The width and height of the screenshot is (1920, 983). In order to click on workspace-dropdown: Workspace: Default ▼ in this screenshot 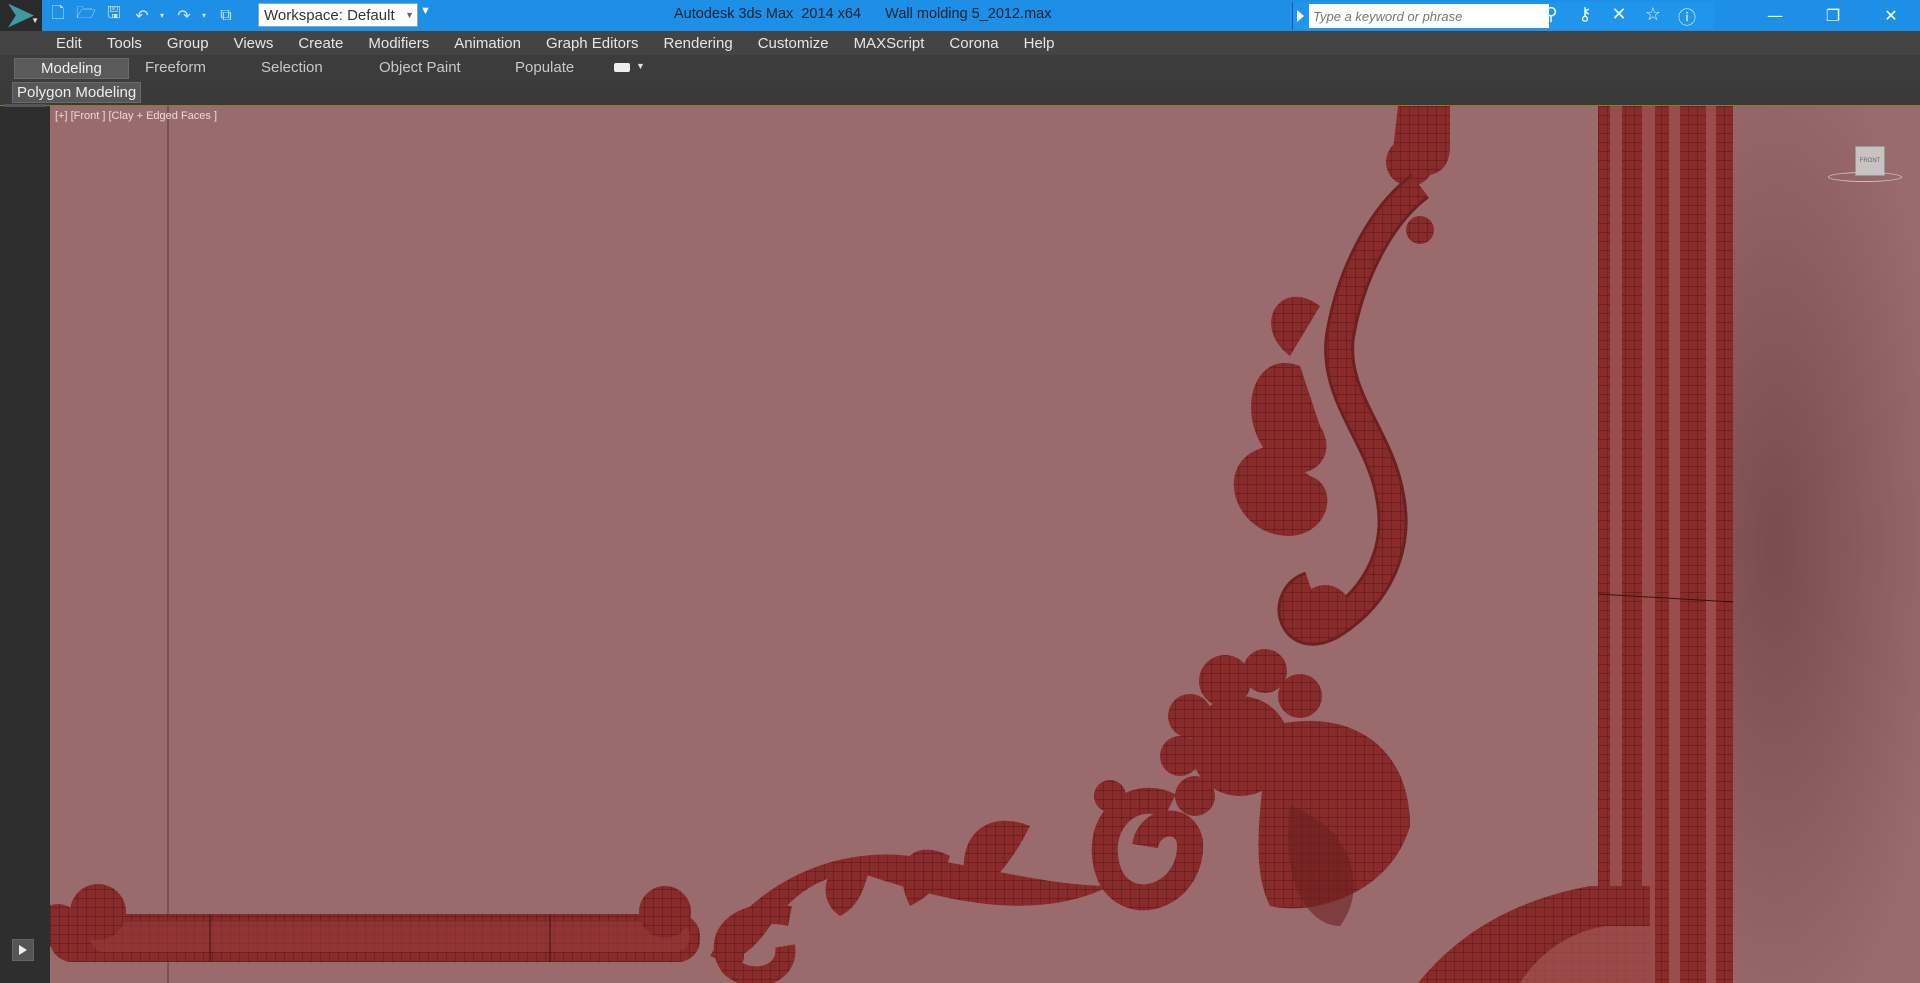, I will do `click(338, 15)`.